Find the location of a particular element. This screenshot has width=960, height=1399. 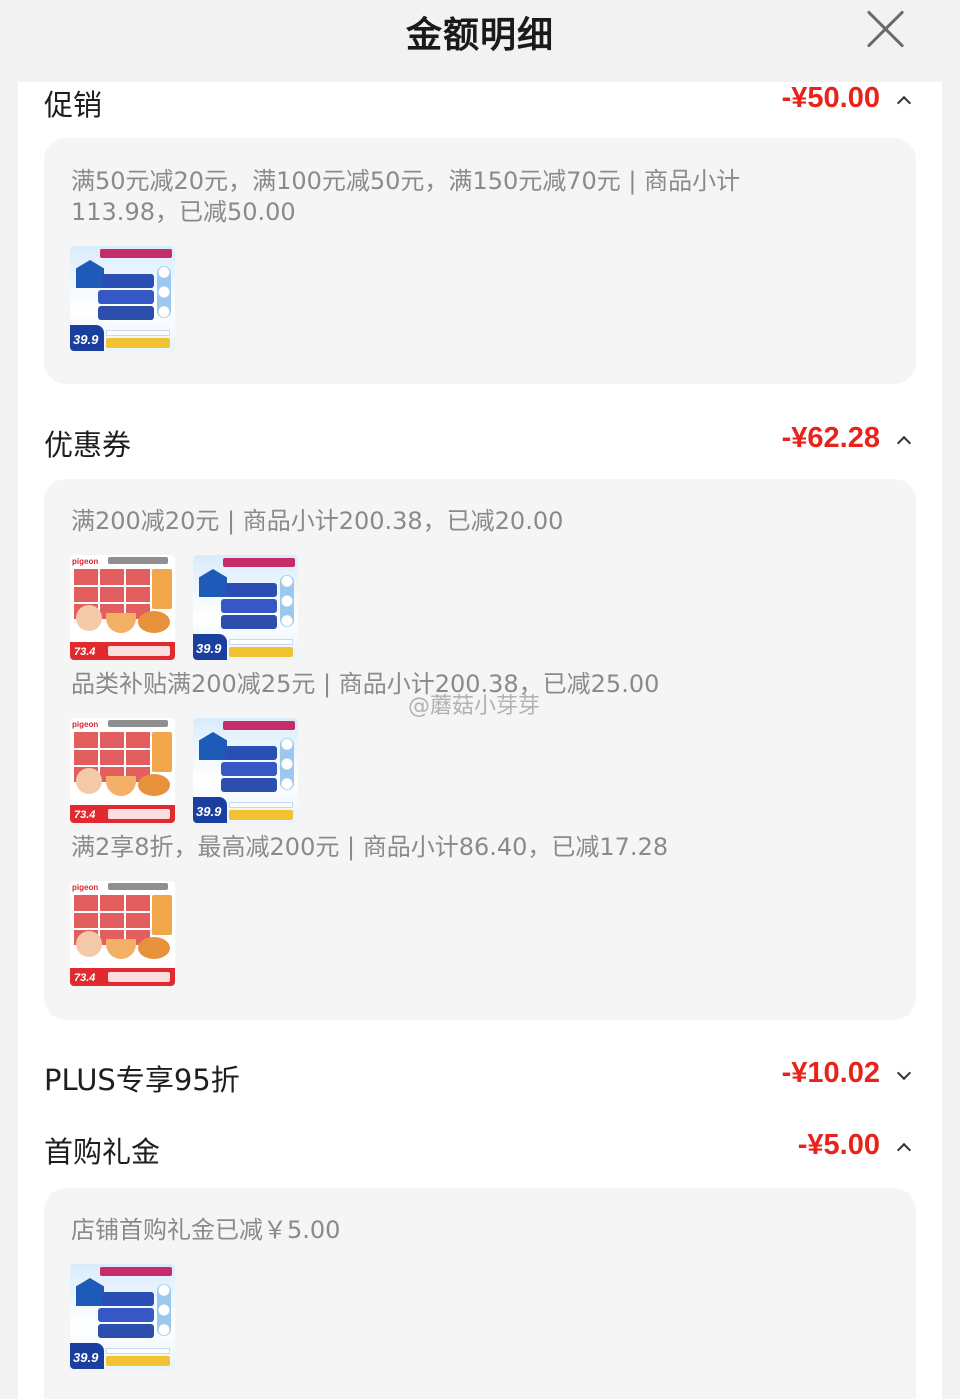

coupon-item-1: 满200减20元 | 商品小计200.38，已减20.00 is located at coordinates (317, 521).